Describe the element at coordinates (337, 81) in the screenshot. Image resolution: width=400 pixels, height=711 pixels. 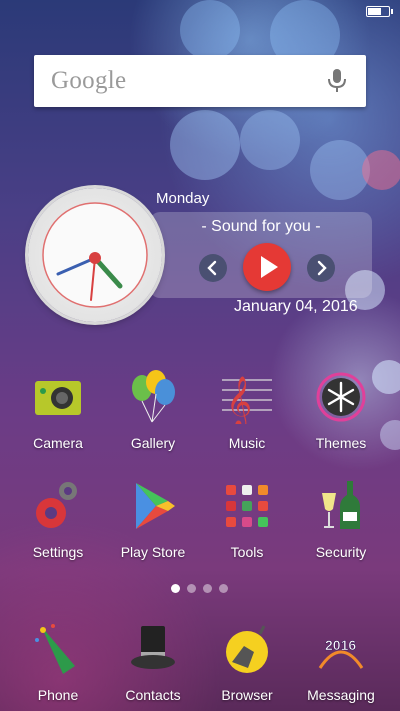
I see `mic-icon` at that location.